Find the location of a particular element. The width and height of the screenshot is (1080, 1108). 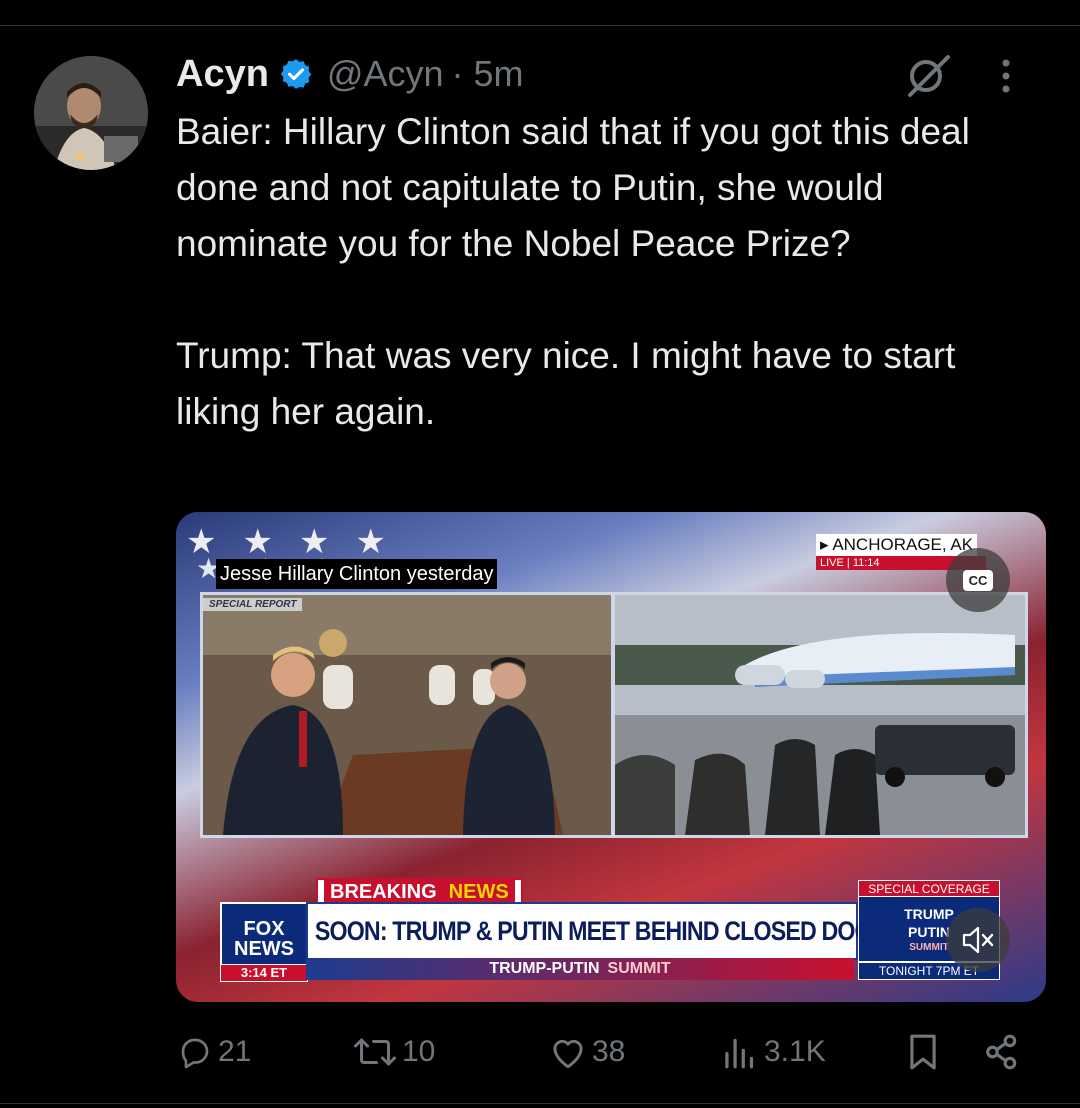

share-button is located at coordinates (1002, 1052).